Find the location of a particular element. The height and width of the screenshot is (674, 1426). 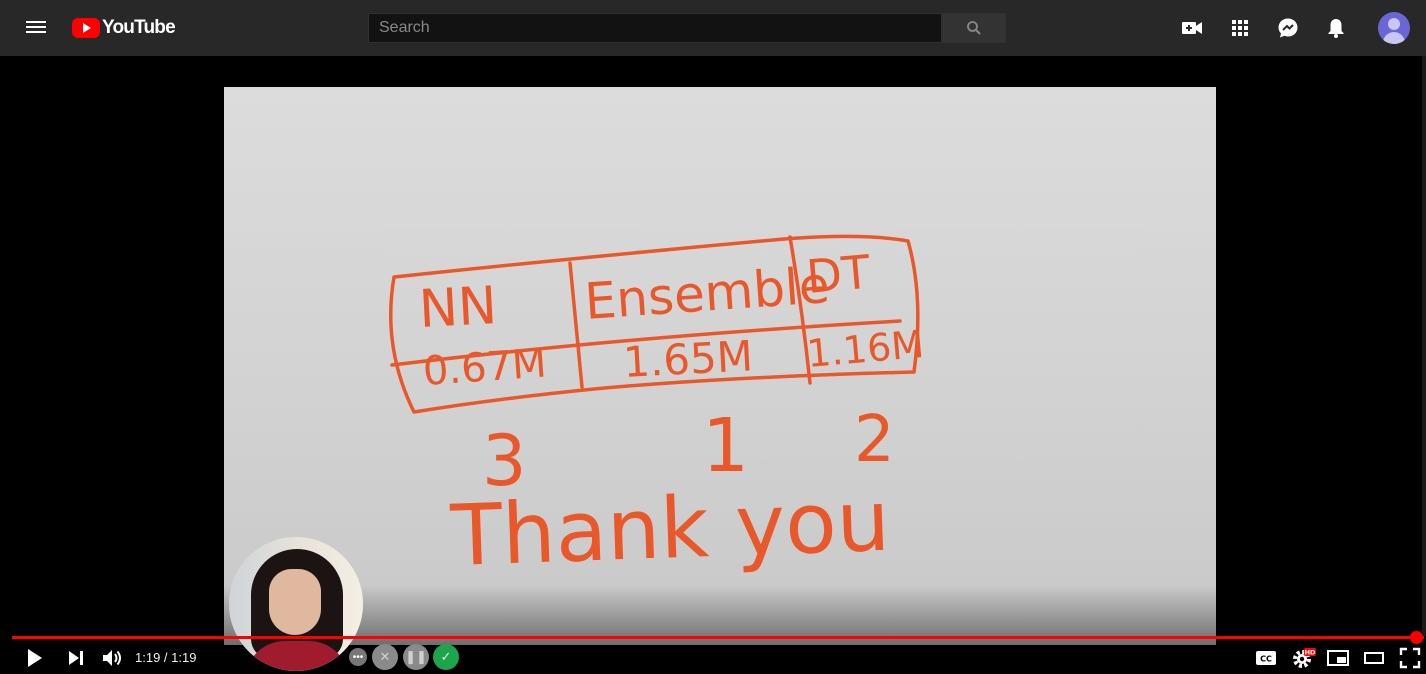

progress-bar is located at coordinates (718, 637).